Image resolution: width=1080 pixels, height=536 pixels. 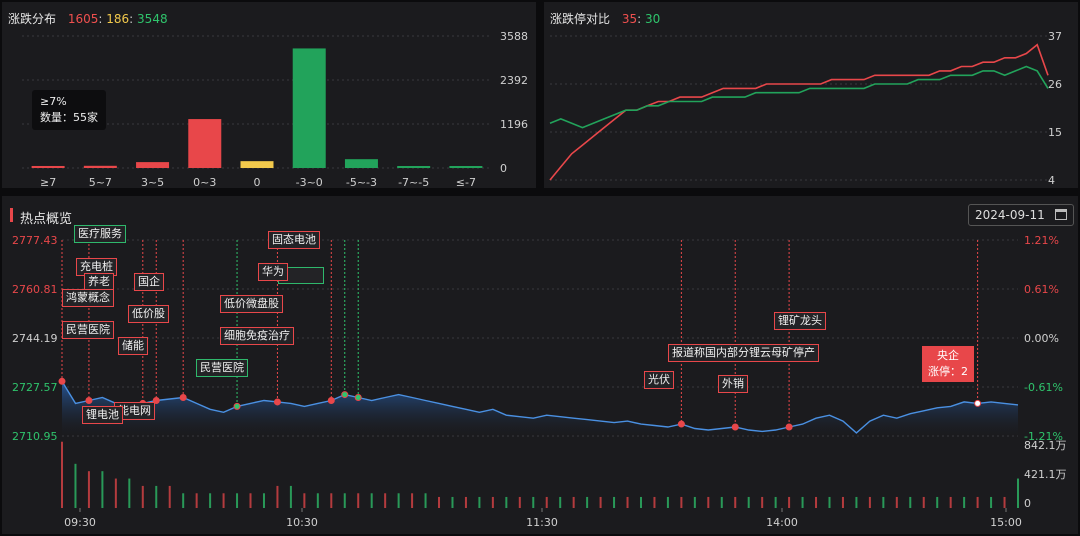 What do you see at coordinates (503, 168) in the screenshot?
I see `y-tick-label: 0` at bounding box center [503, 168].